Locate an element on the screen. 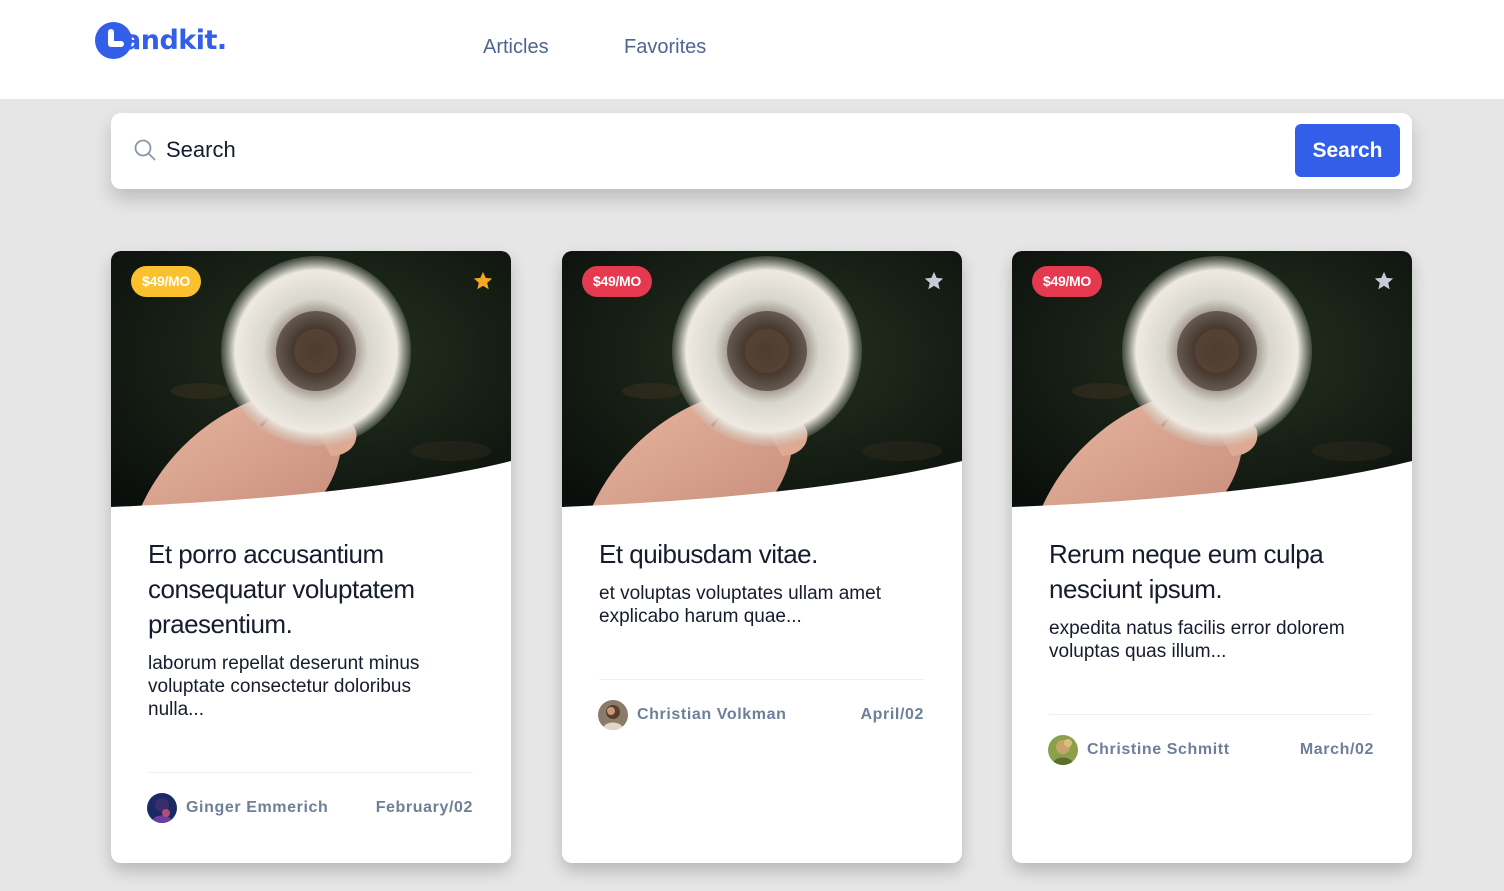 This screenshot has height=891, width=1504. nav-favorites-link: Favorites is located at coordinates (665, 47).